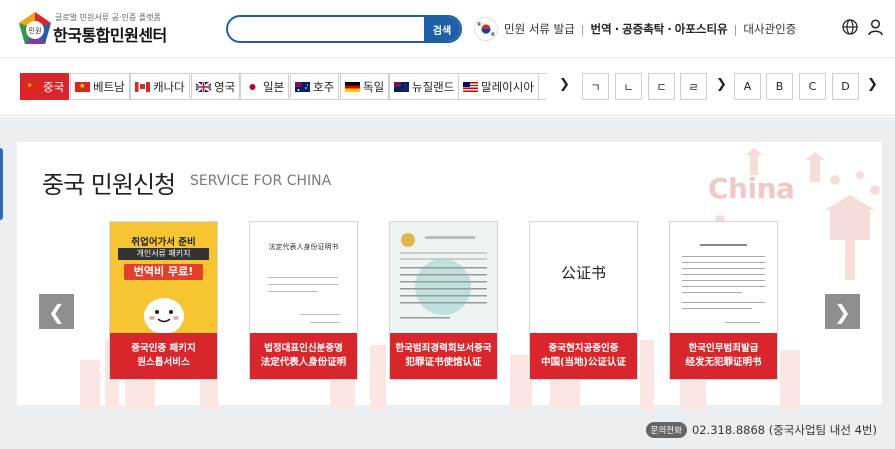  I want to click on header-nav: 민원 서류 발급 | 번역 · 공증촉탁 · 아포스티유 | 대사관인증, so click(650, 29).